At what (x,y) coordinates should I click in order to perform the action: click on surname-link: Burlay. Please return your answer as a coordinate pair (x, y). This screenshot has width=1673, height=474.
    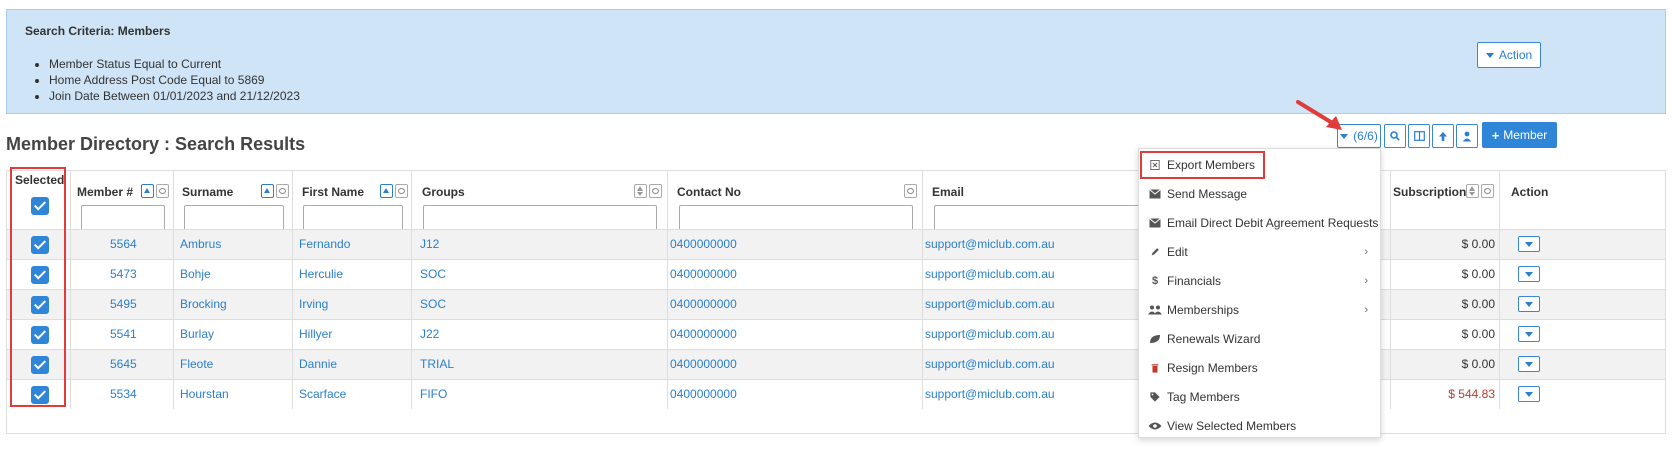
    Looking at the image, I should click on (233, 334).